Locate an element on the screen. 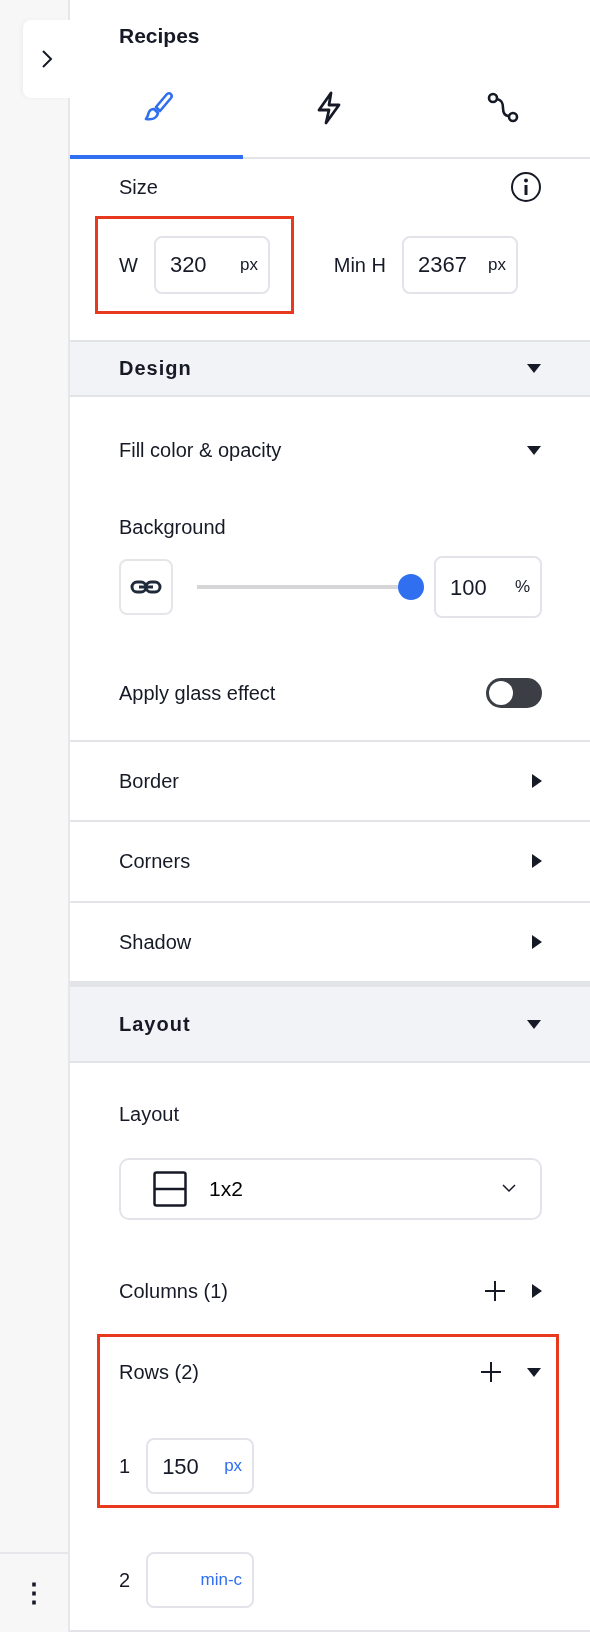  number-field: 150 px is located at coordinates (200, 1466).